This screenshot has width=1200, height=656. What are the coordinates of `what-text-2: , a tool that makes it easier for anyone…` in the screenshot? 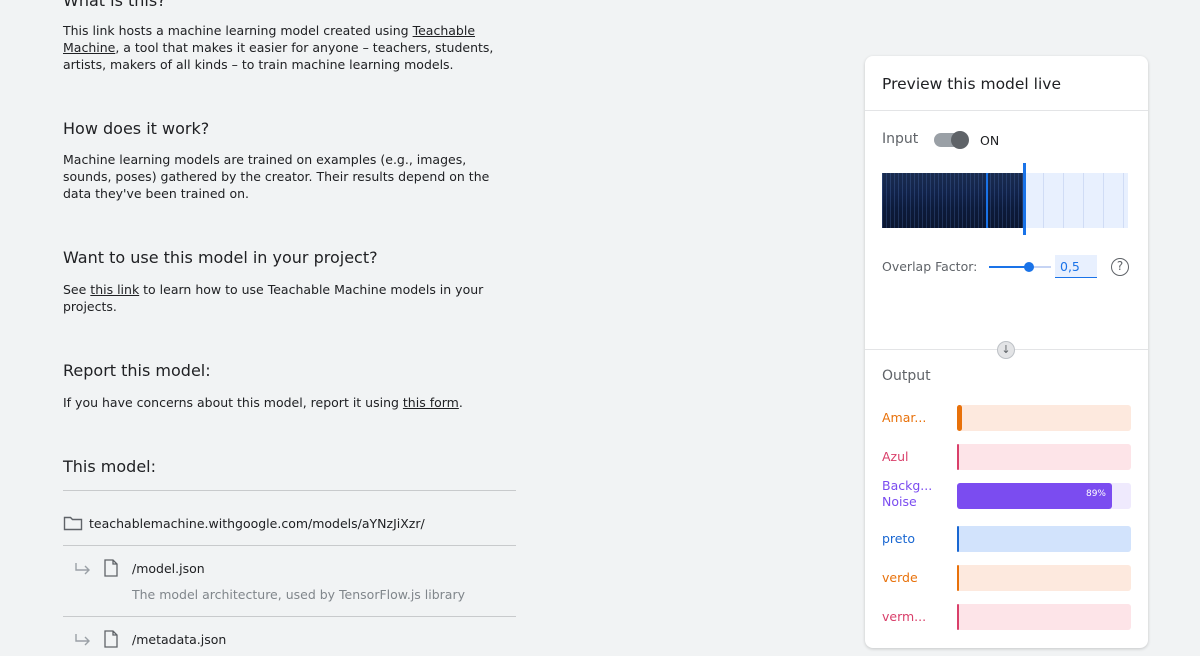 It's located at (278, 56).